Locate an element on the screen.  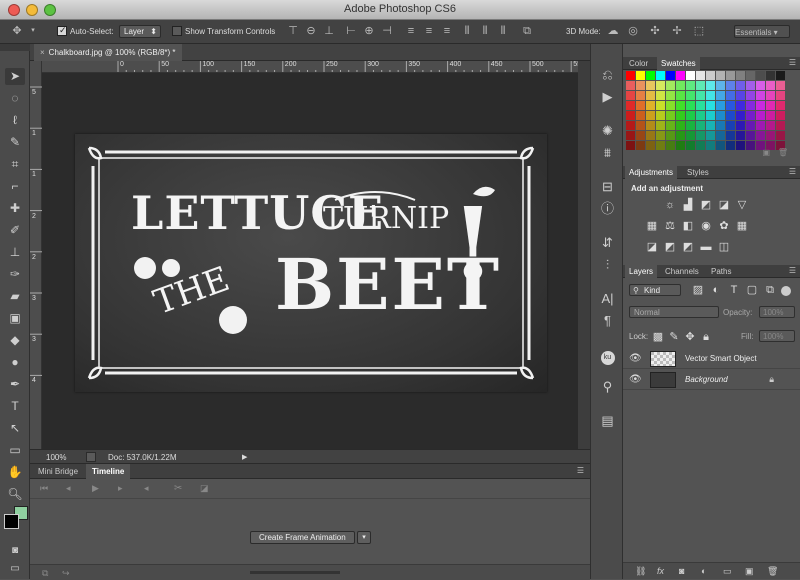
filter-shape-icon: ▢ is located at coordinates (752, 290).